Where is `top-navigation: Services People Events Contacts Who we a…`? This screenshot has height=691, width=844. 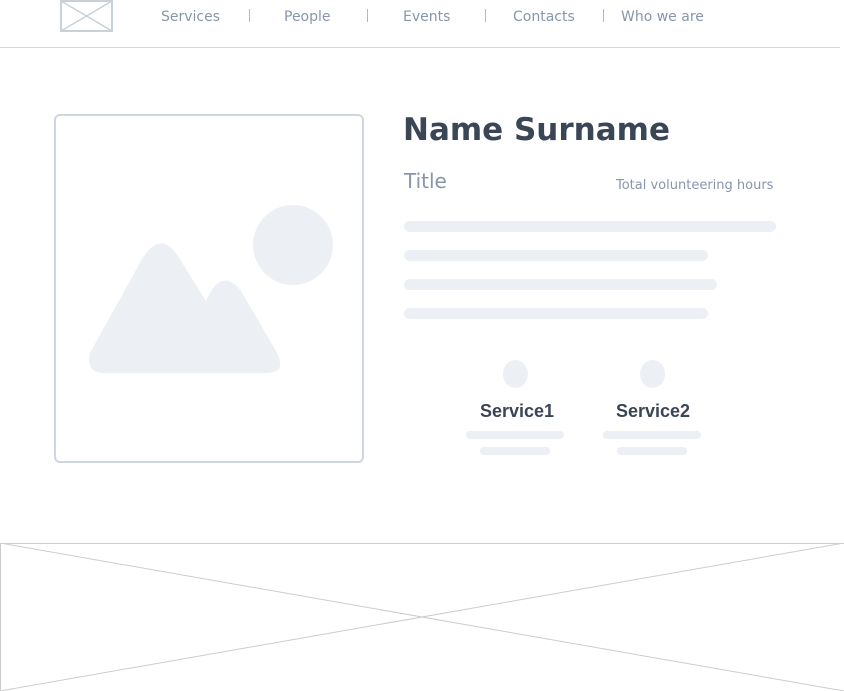
top-navigation: Services People Events Contacts Who we a… is located at coordinates (420, 24).